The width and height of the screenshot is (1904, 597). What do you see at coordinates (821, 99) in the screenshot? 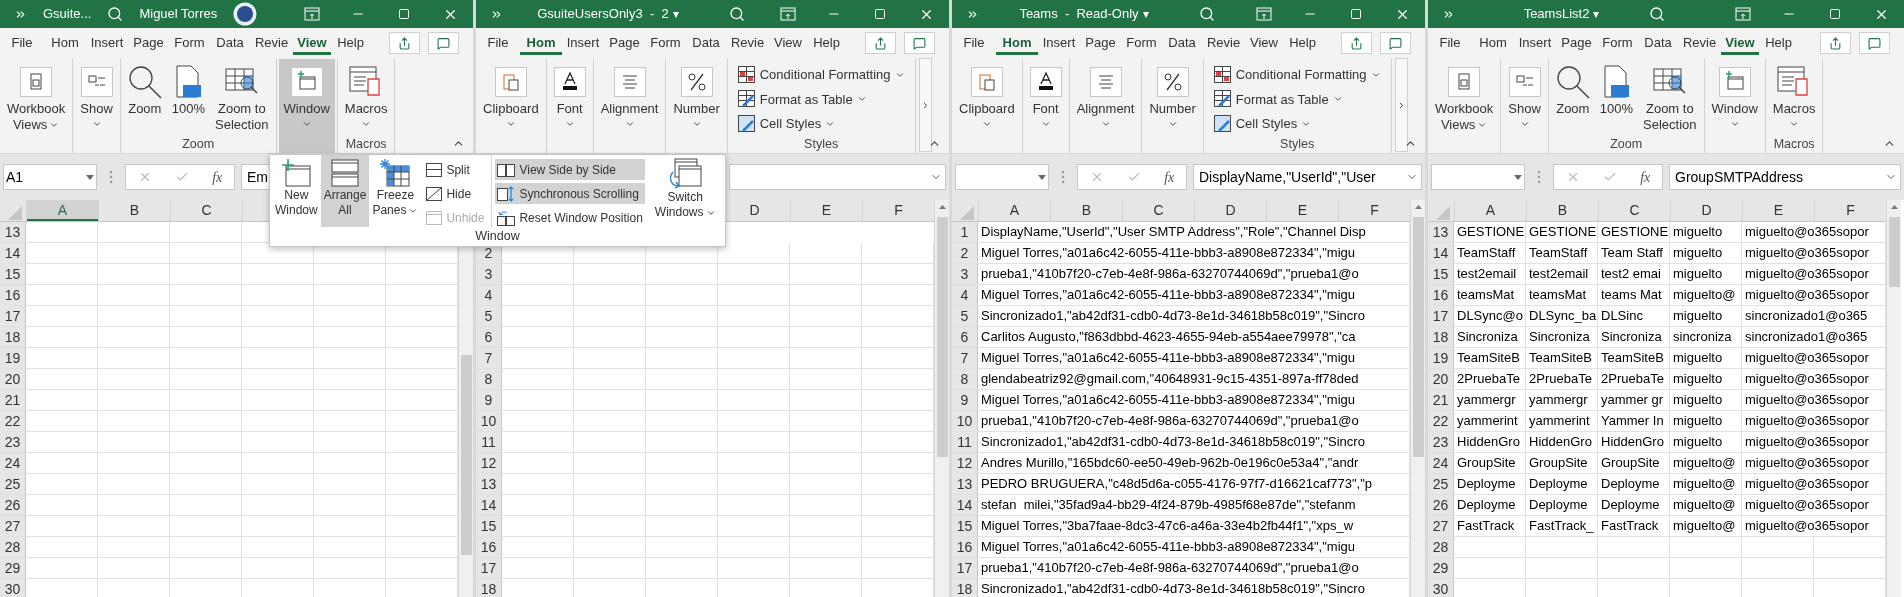
I see `ribbon-button: Format as Table` at bounding box center [821, 99].